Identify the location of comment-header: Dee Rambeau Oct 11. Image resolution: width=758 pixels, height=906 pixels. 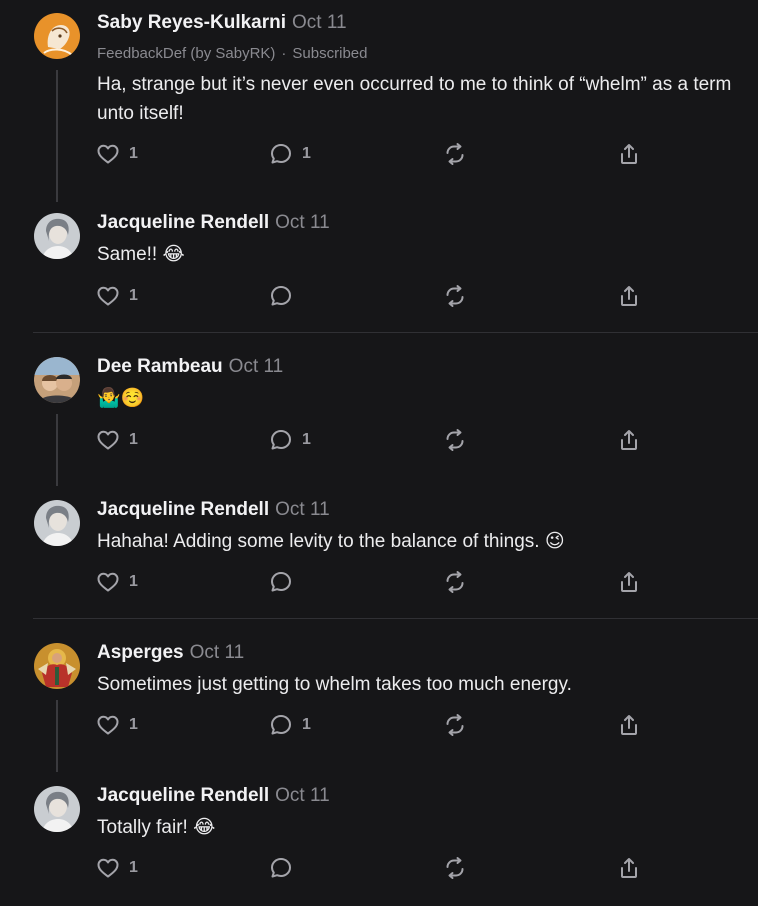
(190, 369).